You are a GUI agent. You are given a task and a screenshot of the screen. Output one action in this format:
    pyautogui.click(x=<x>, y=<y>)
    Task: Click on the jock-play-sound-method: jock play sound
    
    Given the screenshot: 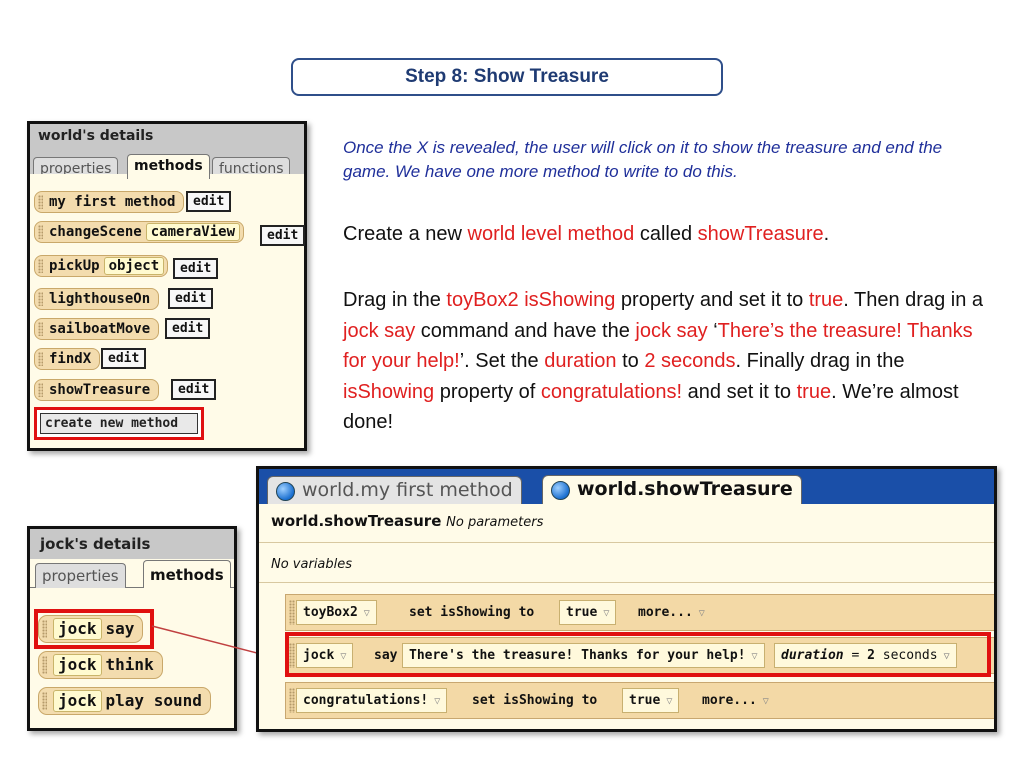 What is the action you would take?
    pyautogui.click(x=124, y=701)
    